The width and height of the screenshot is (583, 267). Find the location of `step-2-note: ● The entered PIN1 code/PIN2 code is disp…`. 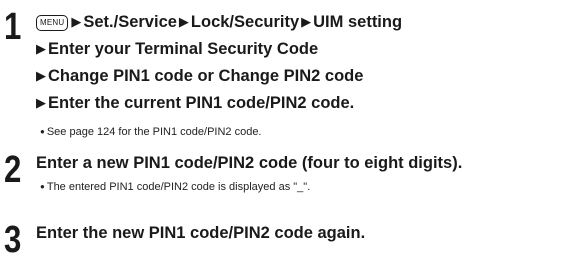

step-2-note: ● The entered PIN1 code/PIN2 code is disp… is located at coordinates (175, 187).